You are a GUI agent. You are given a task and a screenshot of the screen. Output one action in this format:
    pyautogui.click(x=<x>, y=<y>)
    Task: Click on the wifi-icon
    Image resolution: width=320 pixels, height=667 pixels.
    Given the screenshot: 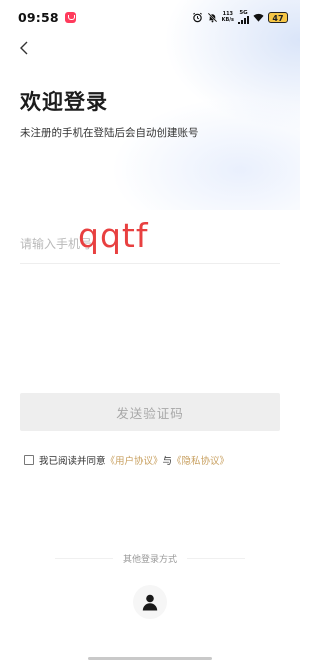 What is the action you would take?
    pyautogui.click(x=258, y=17)
    